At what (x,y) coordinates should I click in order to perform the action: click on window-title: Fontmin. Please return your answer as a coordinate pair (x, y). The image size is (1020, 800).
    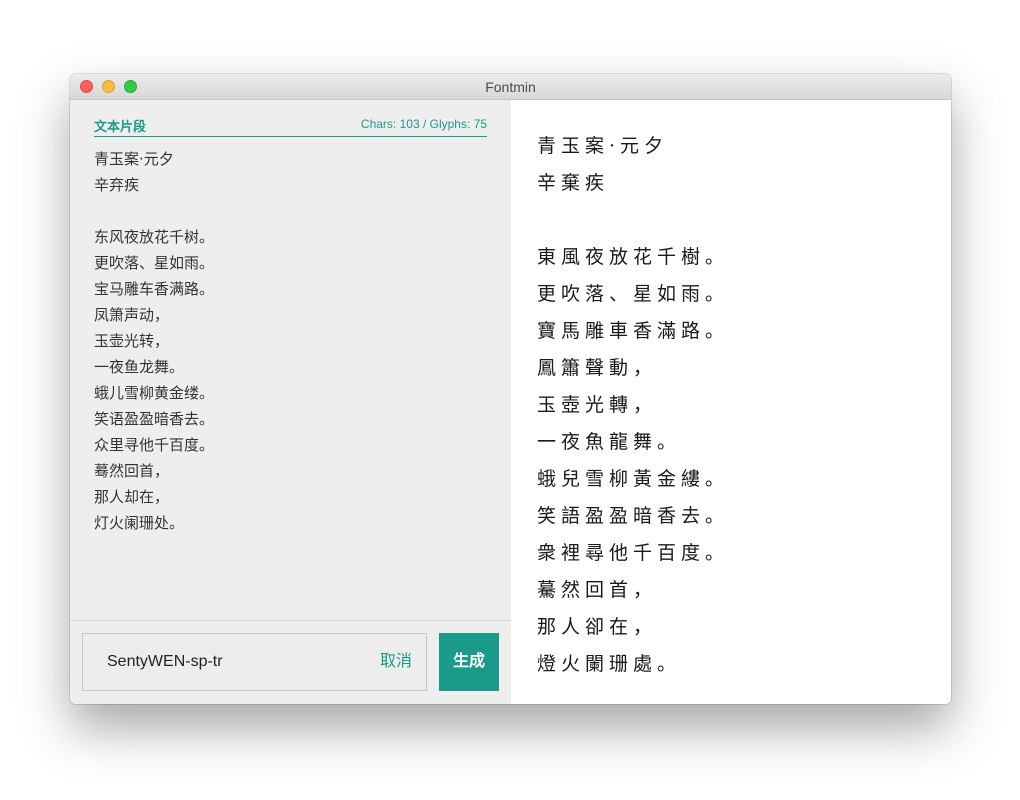
    Looking at the image, I should click on (510, 87).